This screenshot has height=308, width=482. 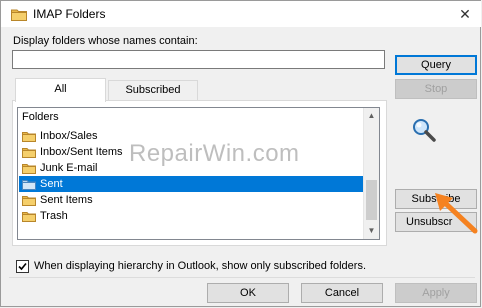 I want to click on filter-input, so click(x=198, y=59).